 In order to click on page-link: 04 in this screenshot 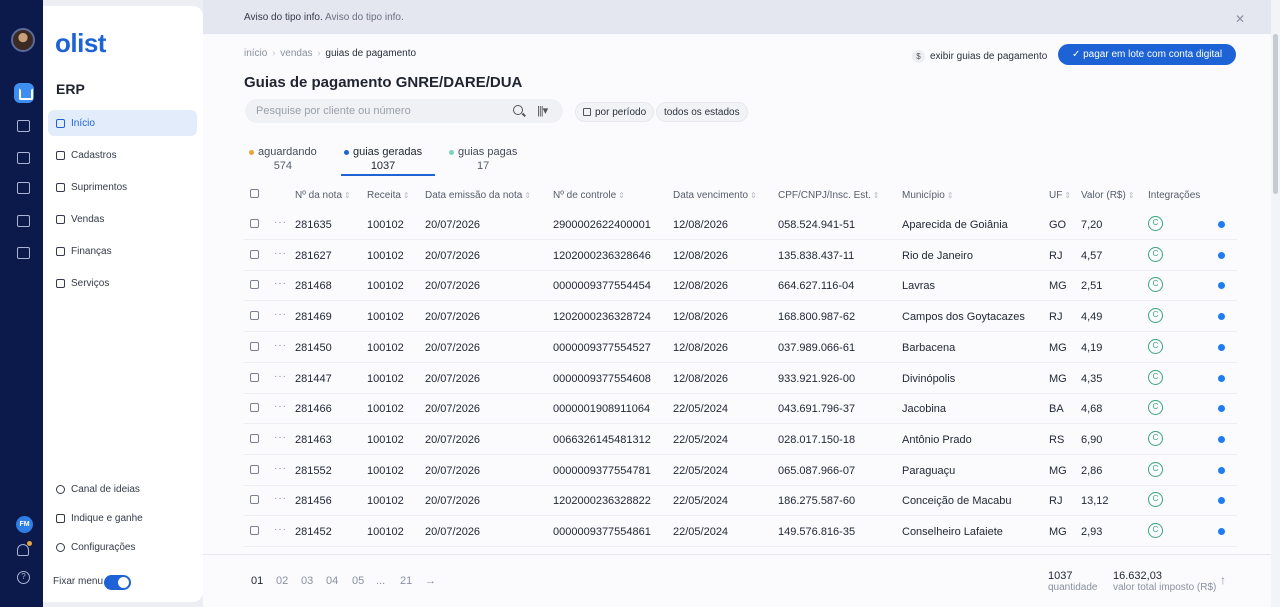, I will do `click(332, 581)`.